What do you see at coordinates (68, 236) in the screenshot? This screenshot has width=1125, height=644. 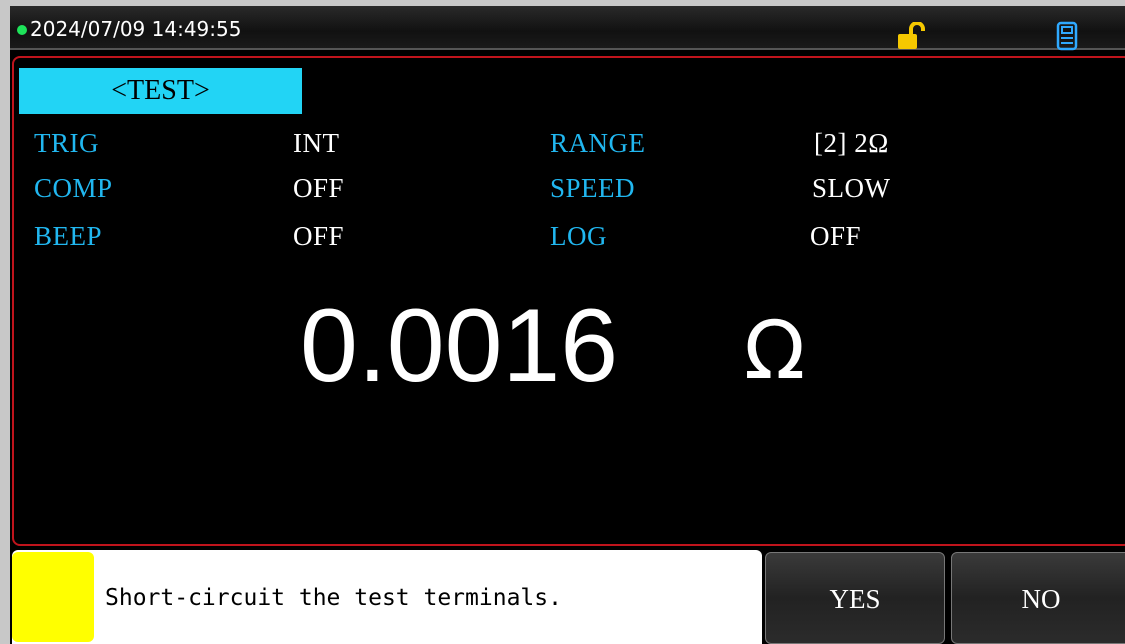 I see `beep-label: BEEP` at bounding box center [68, 236].